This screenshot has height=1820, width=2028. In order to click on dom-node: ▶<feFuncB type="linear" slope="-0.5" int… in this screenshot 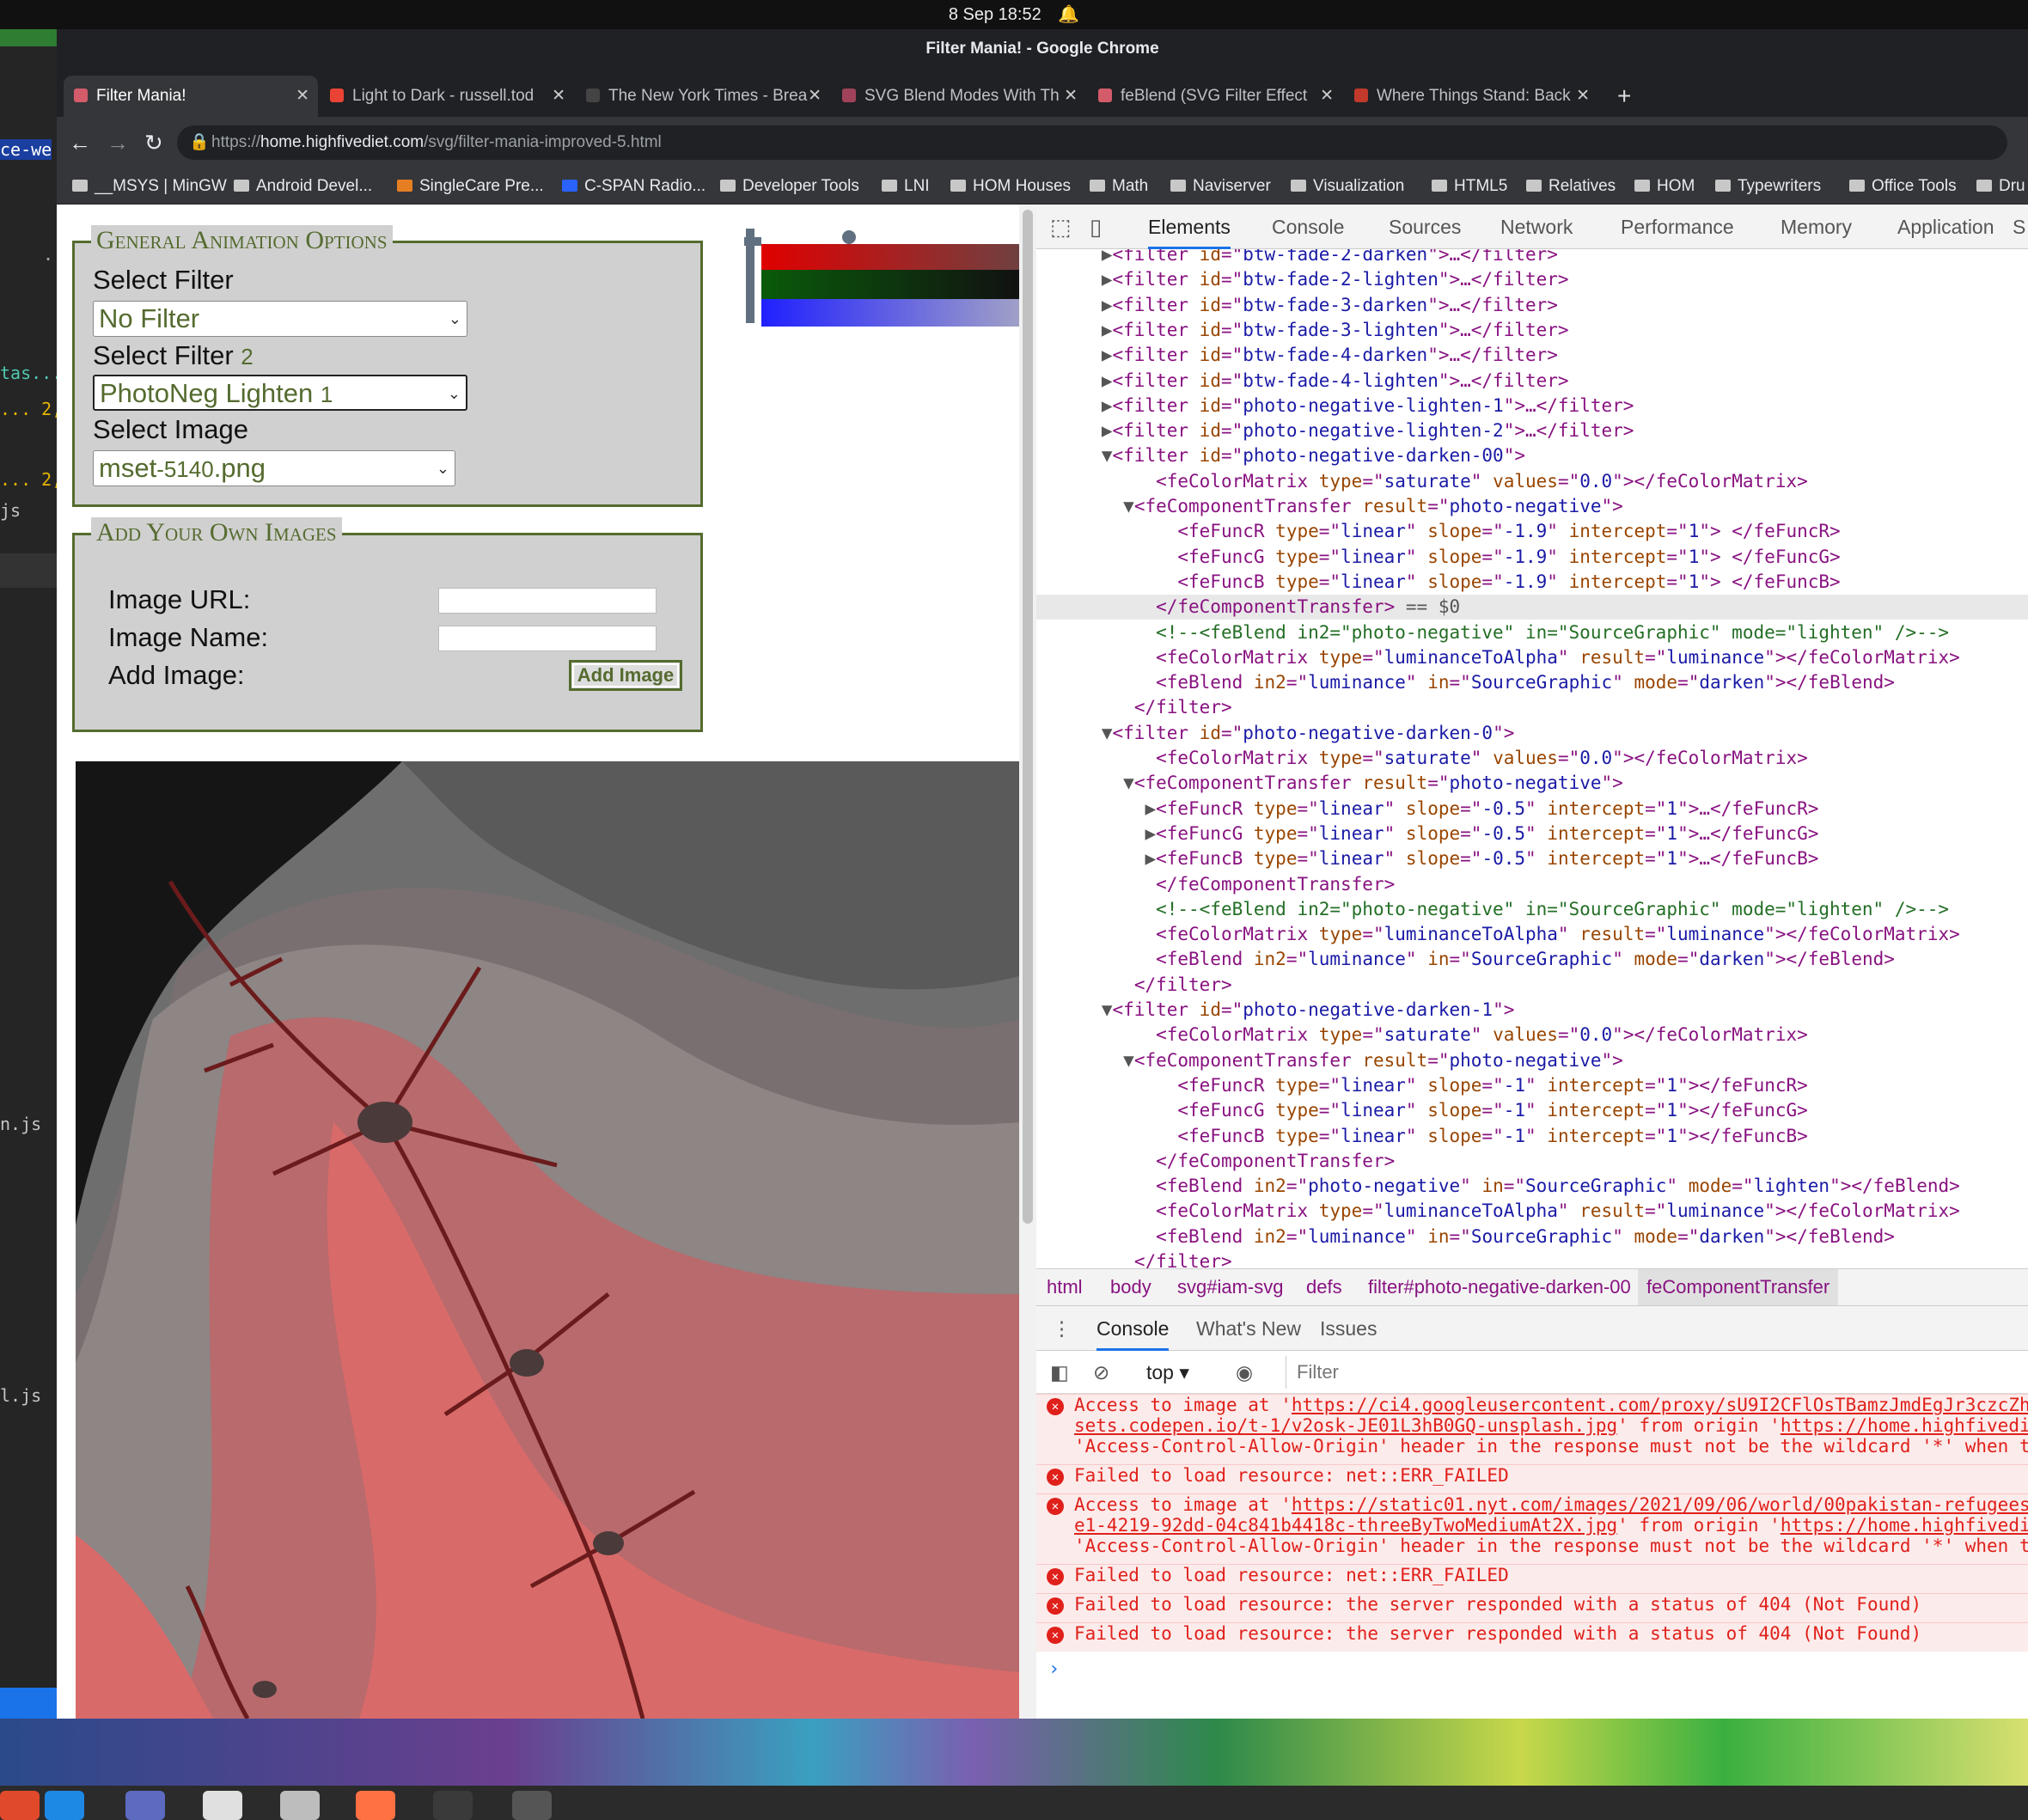, I will do `click(1532, 859)`.